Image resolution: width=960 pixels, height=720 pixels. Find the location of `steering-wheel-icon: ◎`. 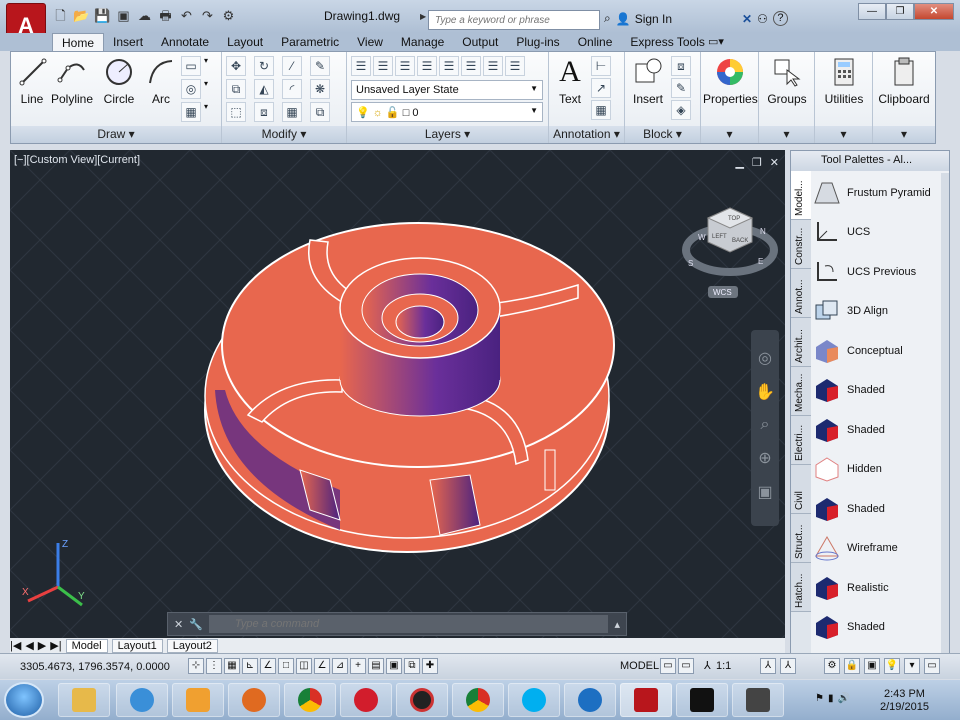

steering-wheel-icon: ◎ is located at coordinates (765, 358).